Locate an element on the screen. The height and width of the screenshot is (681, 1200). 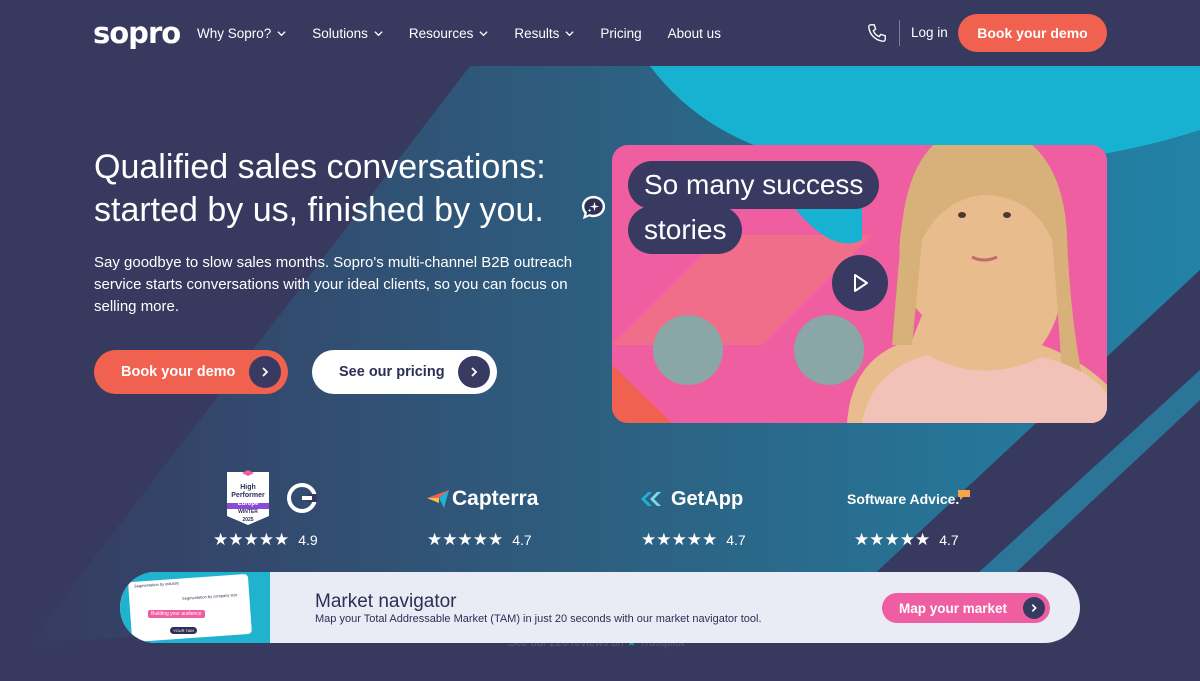
review-name: GetApp is located at coordinates (707, 498).